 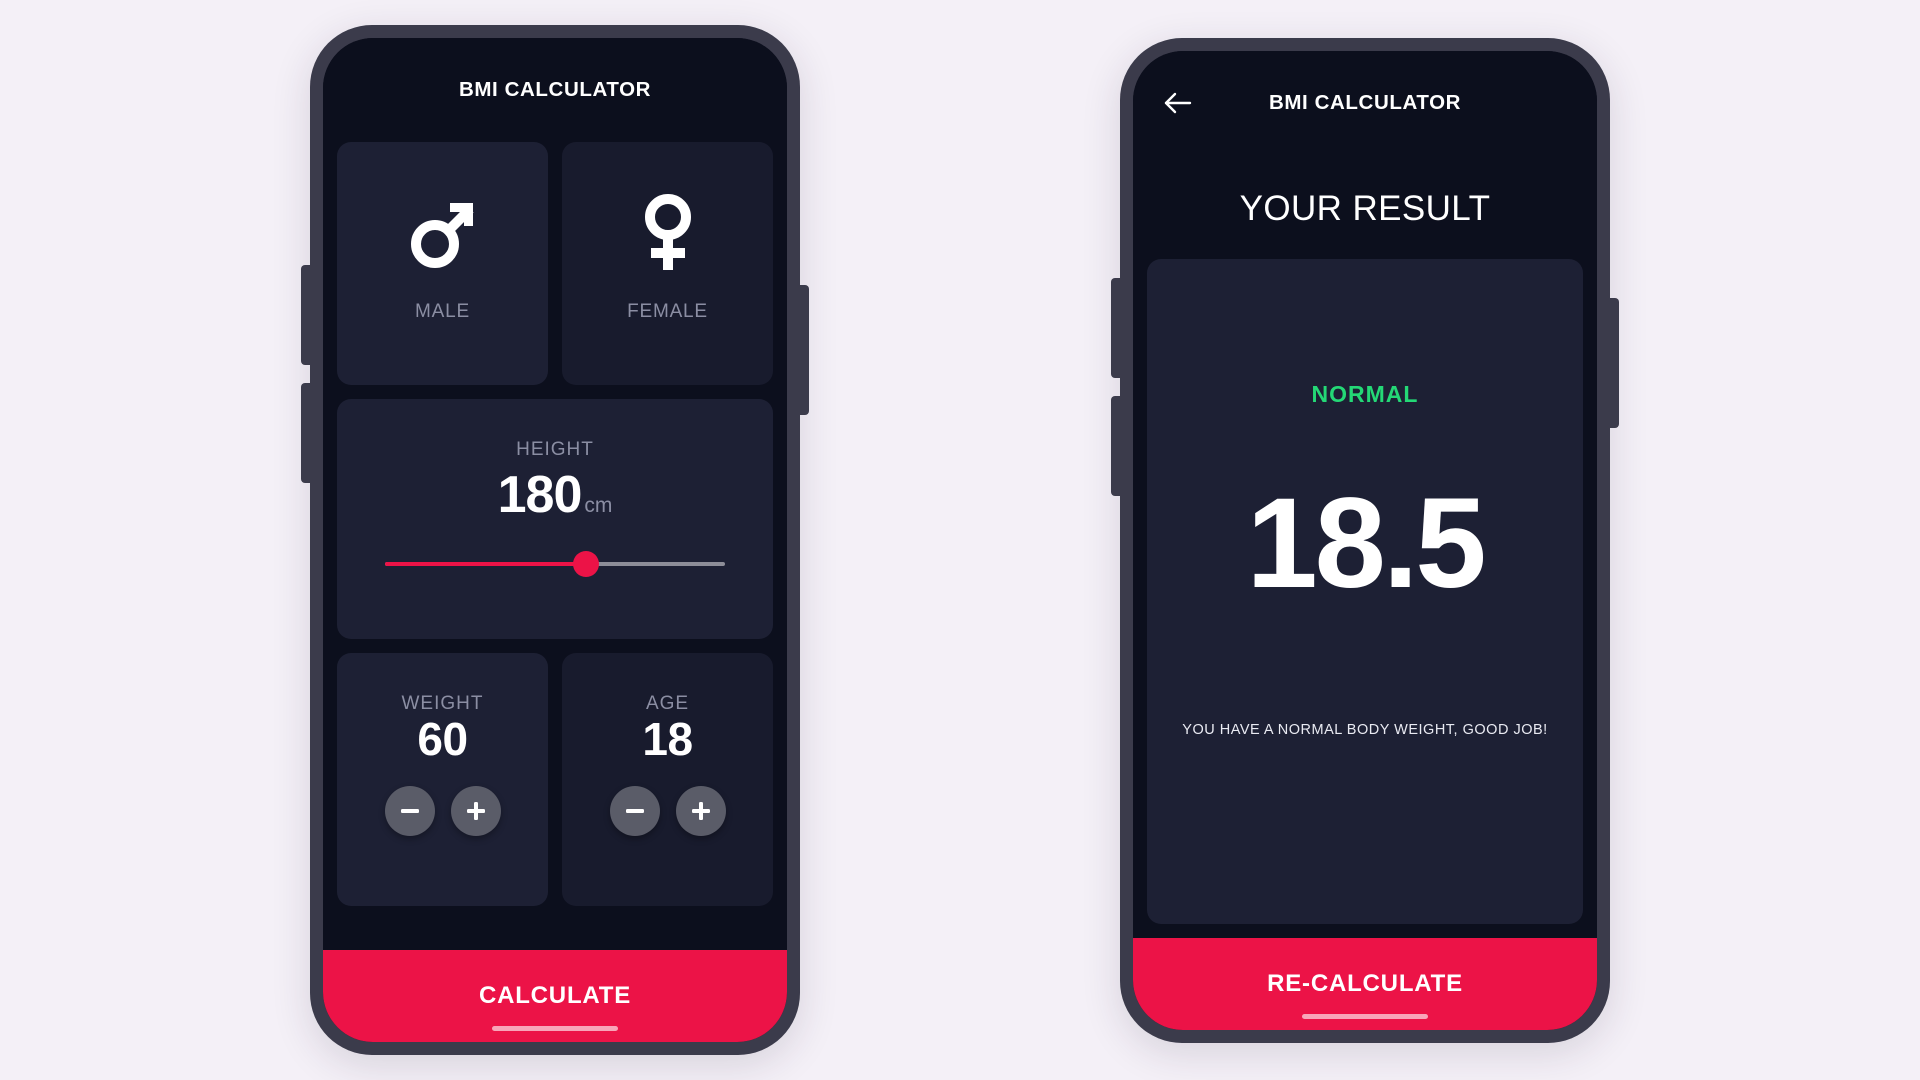 I want to click on age-stepper, so click(x=667, y=810).